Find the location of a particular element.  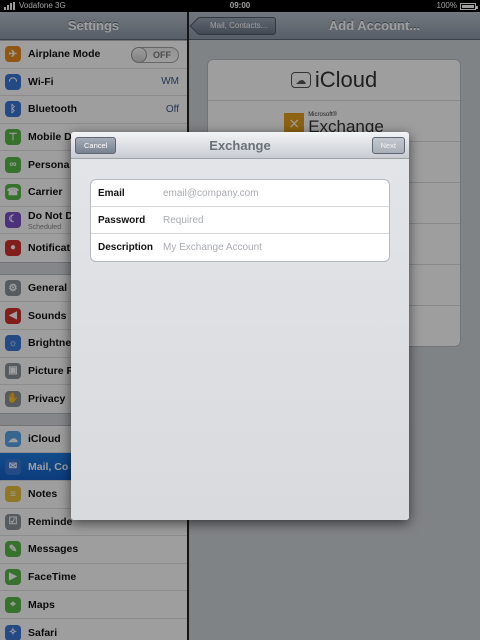

modal-navbar: Cancel Exchange Next is located at coordinates (240, 145).